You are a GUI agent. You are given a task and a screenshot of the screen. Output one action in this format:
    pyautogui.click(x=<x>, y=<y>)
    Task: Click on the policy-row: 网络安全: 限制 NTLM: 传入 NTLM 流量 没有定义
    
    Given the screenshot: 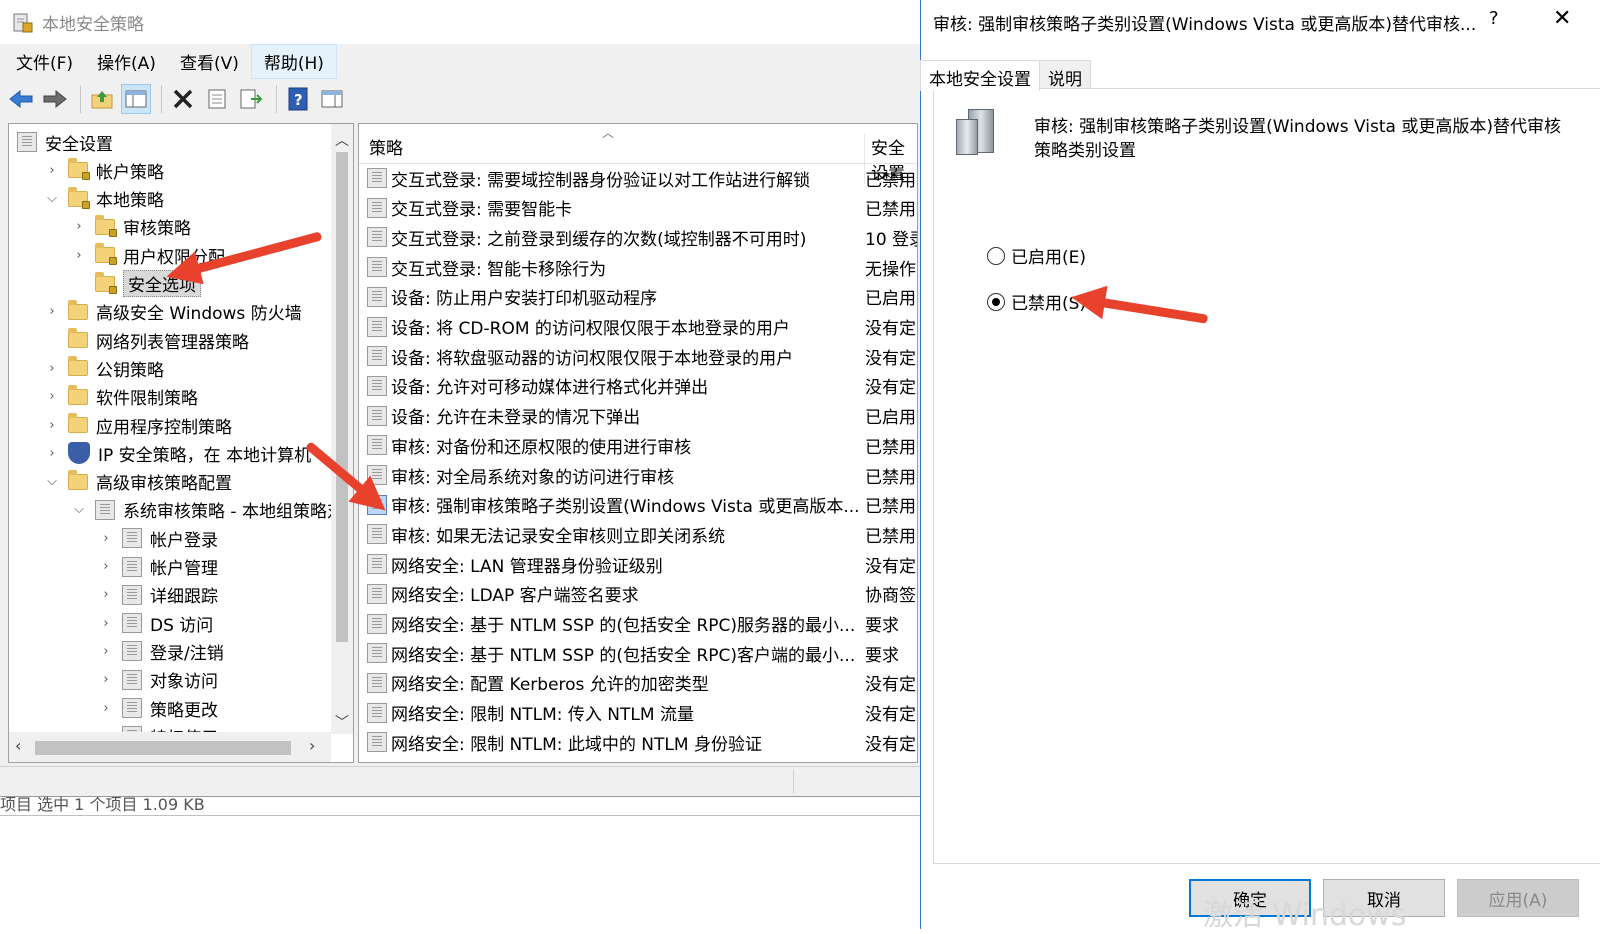 What is the action you would take?
    pyautogui.click(x=642, y=713)
    